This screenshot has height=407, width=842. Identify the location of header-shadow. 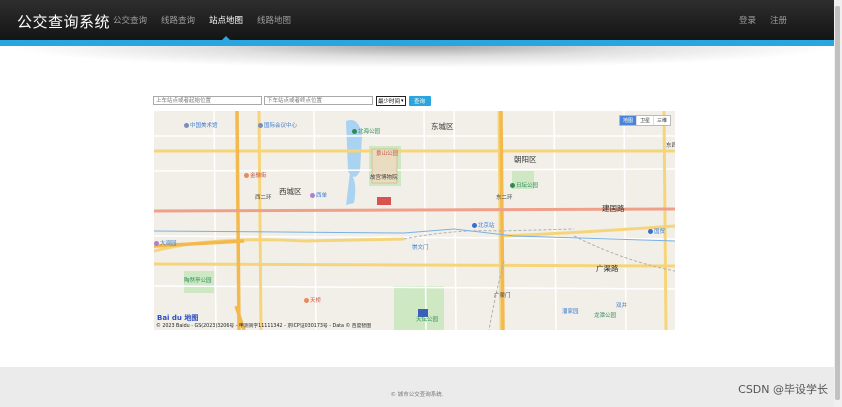
(421, 57).